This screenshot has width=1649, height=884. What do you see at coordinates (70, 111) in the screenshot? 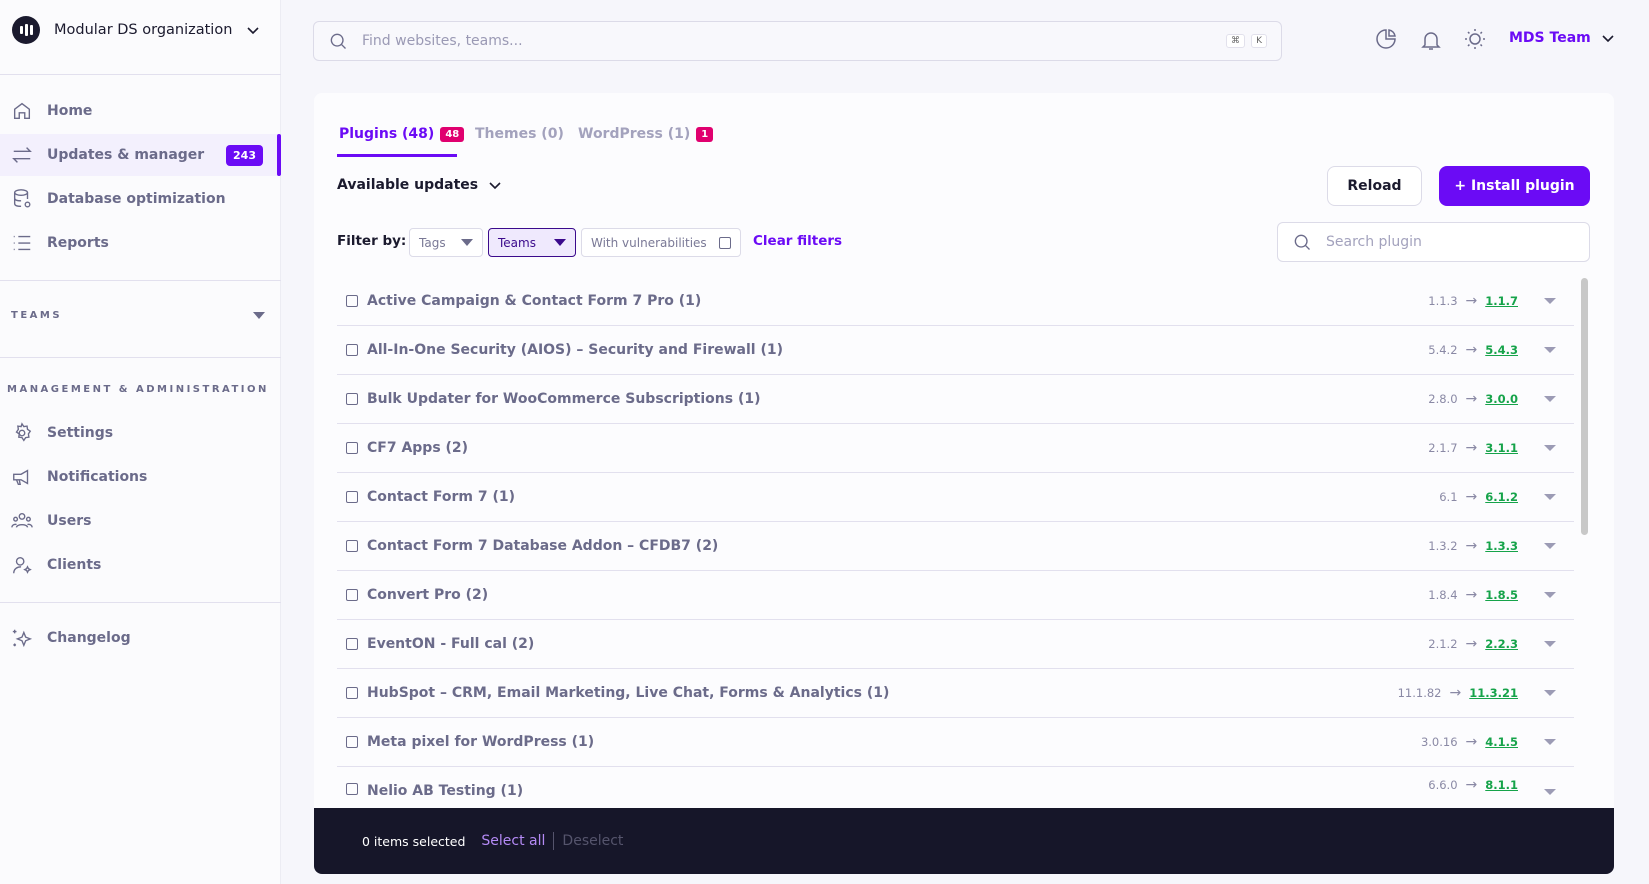
I see `sidebar-item-label: Home` at bounding box center [70, 111].